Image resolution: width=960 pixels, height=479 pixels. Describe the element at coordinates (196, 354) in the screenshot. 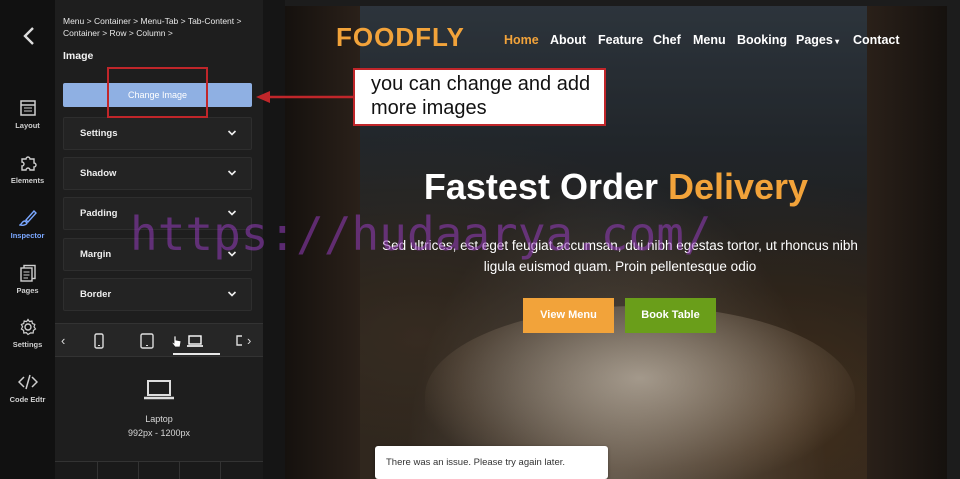

I see `active-device-indicator` at that location.